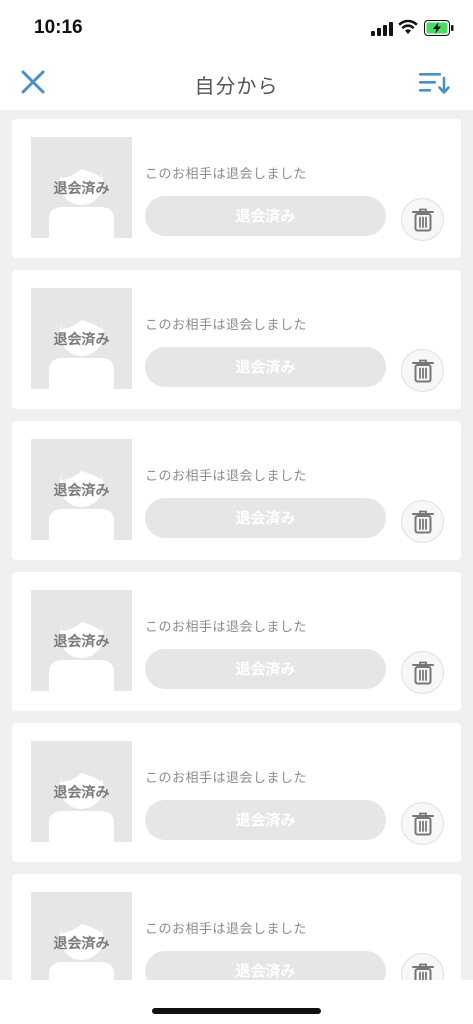 The image size is (473, 1024). I want to click on wifi-icon, so click(408, 29).